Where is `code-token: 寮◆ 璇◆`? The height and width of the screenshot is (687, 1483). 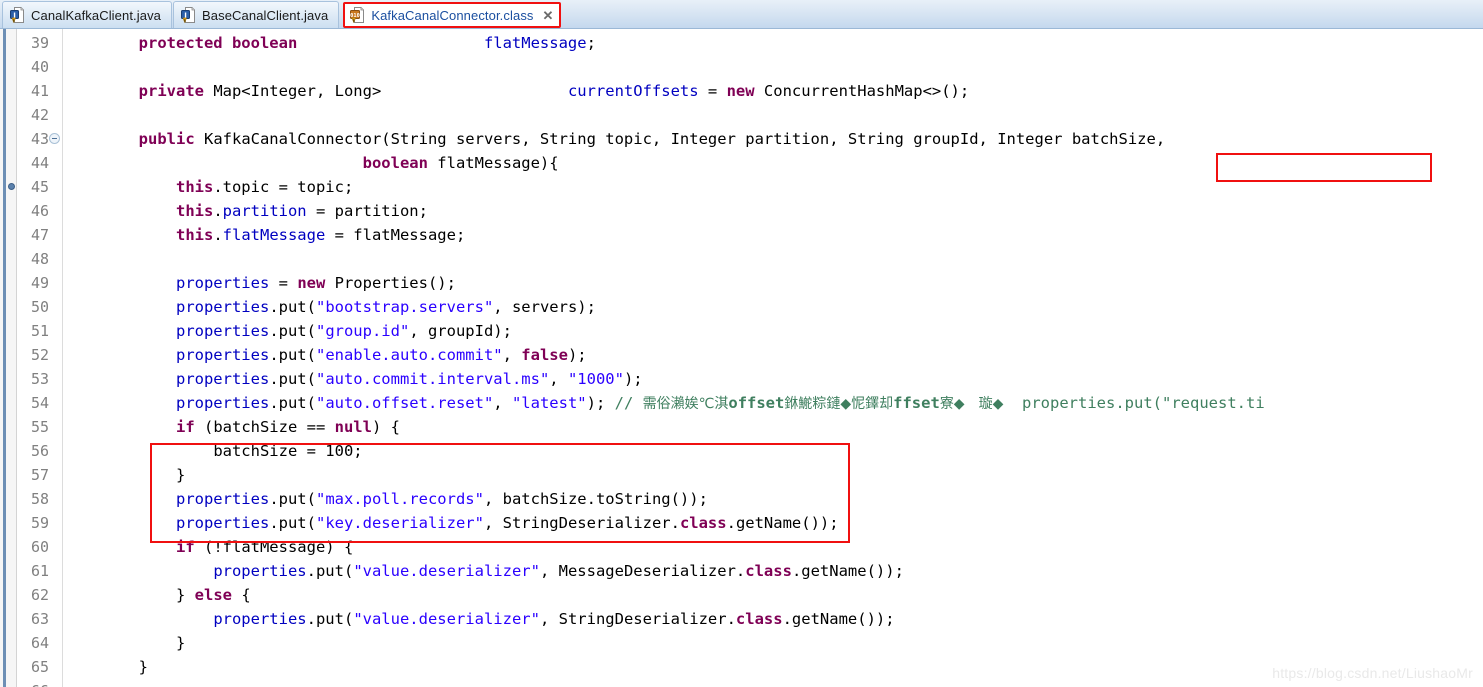 code-token: 寮◆ 璇◆ is located at coordinates (971, 404).